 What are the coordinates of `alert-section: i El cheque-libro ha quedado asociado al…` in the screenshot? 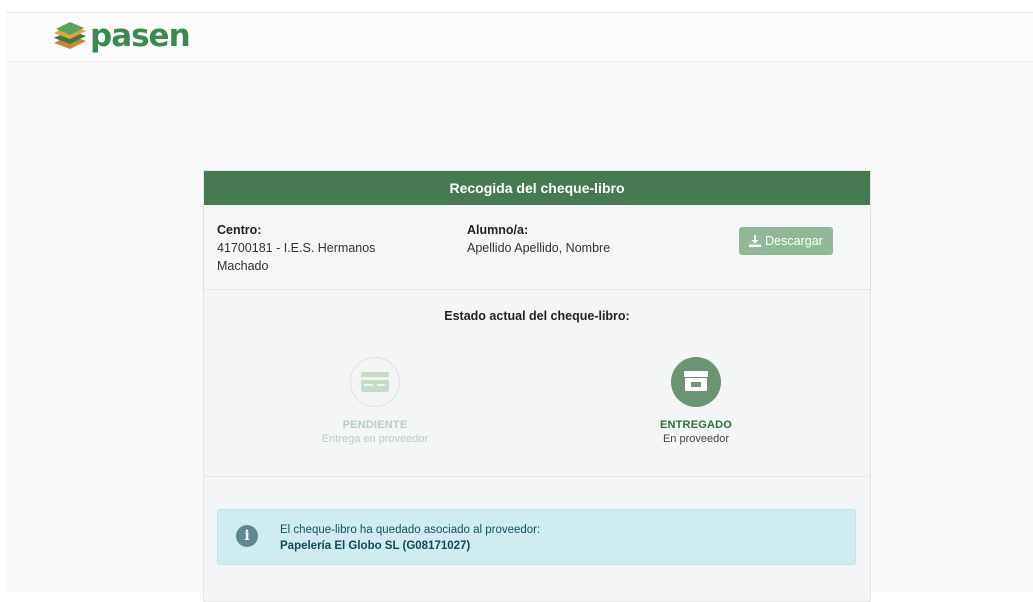 It's located at (537, 537).